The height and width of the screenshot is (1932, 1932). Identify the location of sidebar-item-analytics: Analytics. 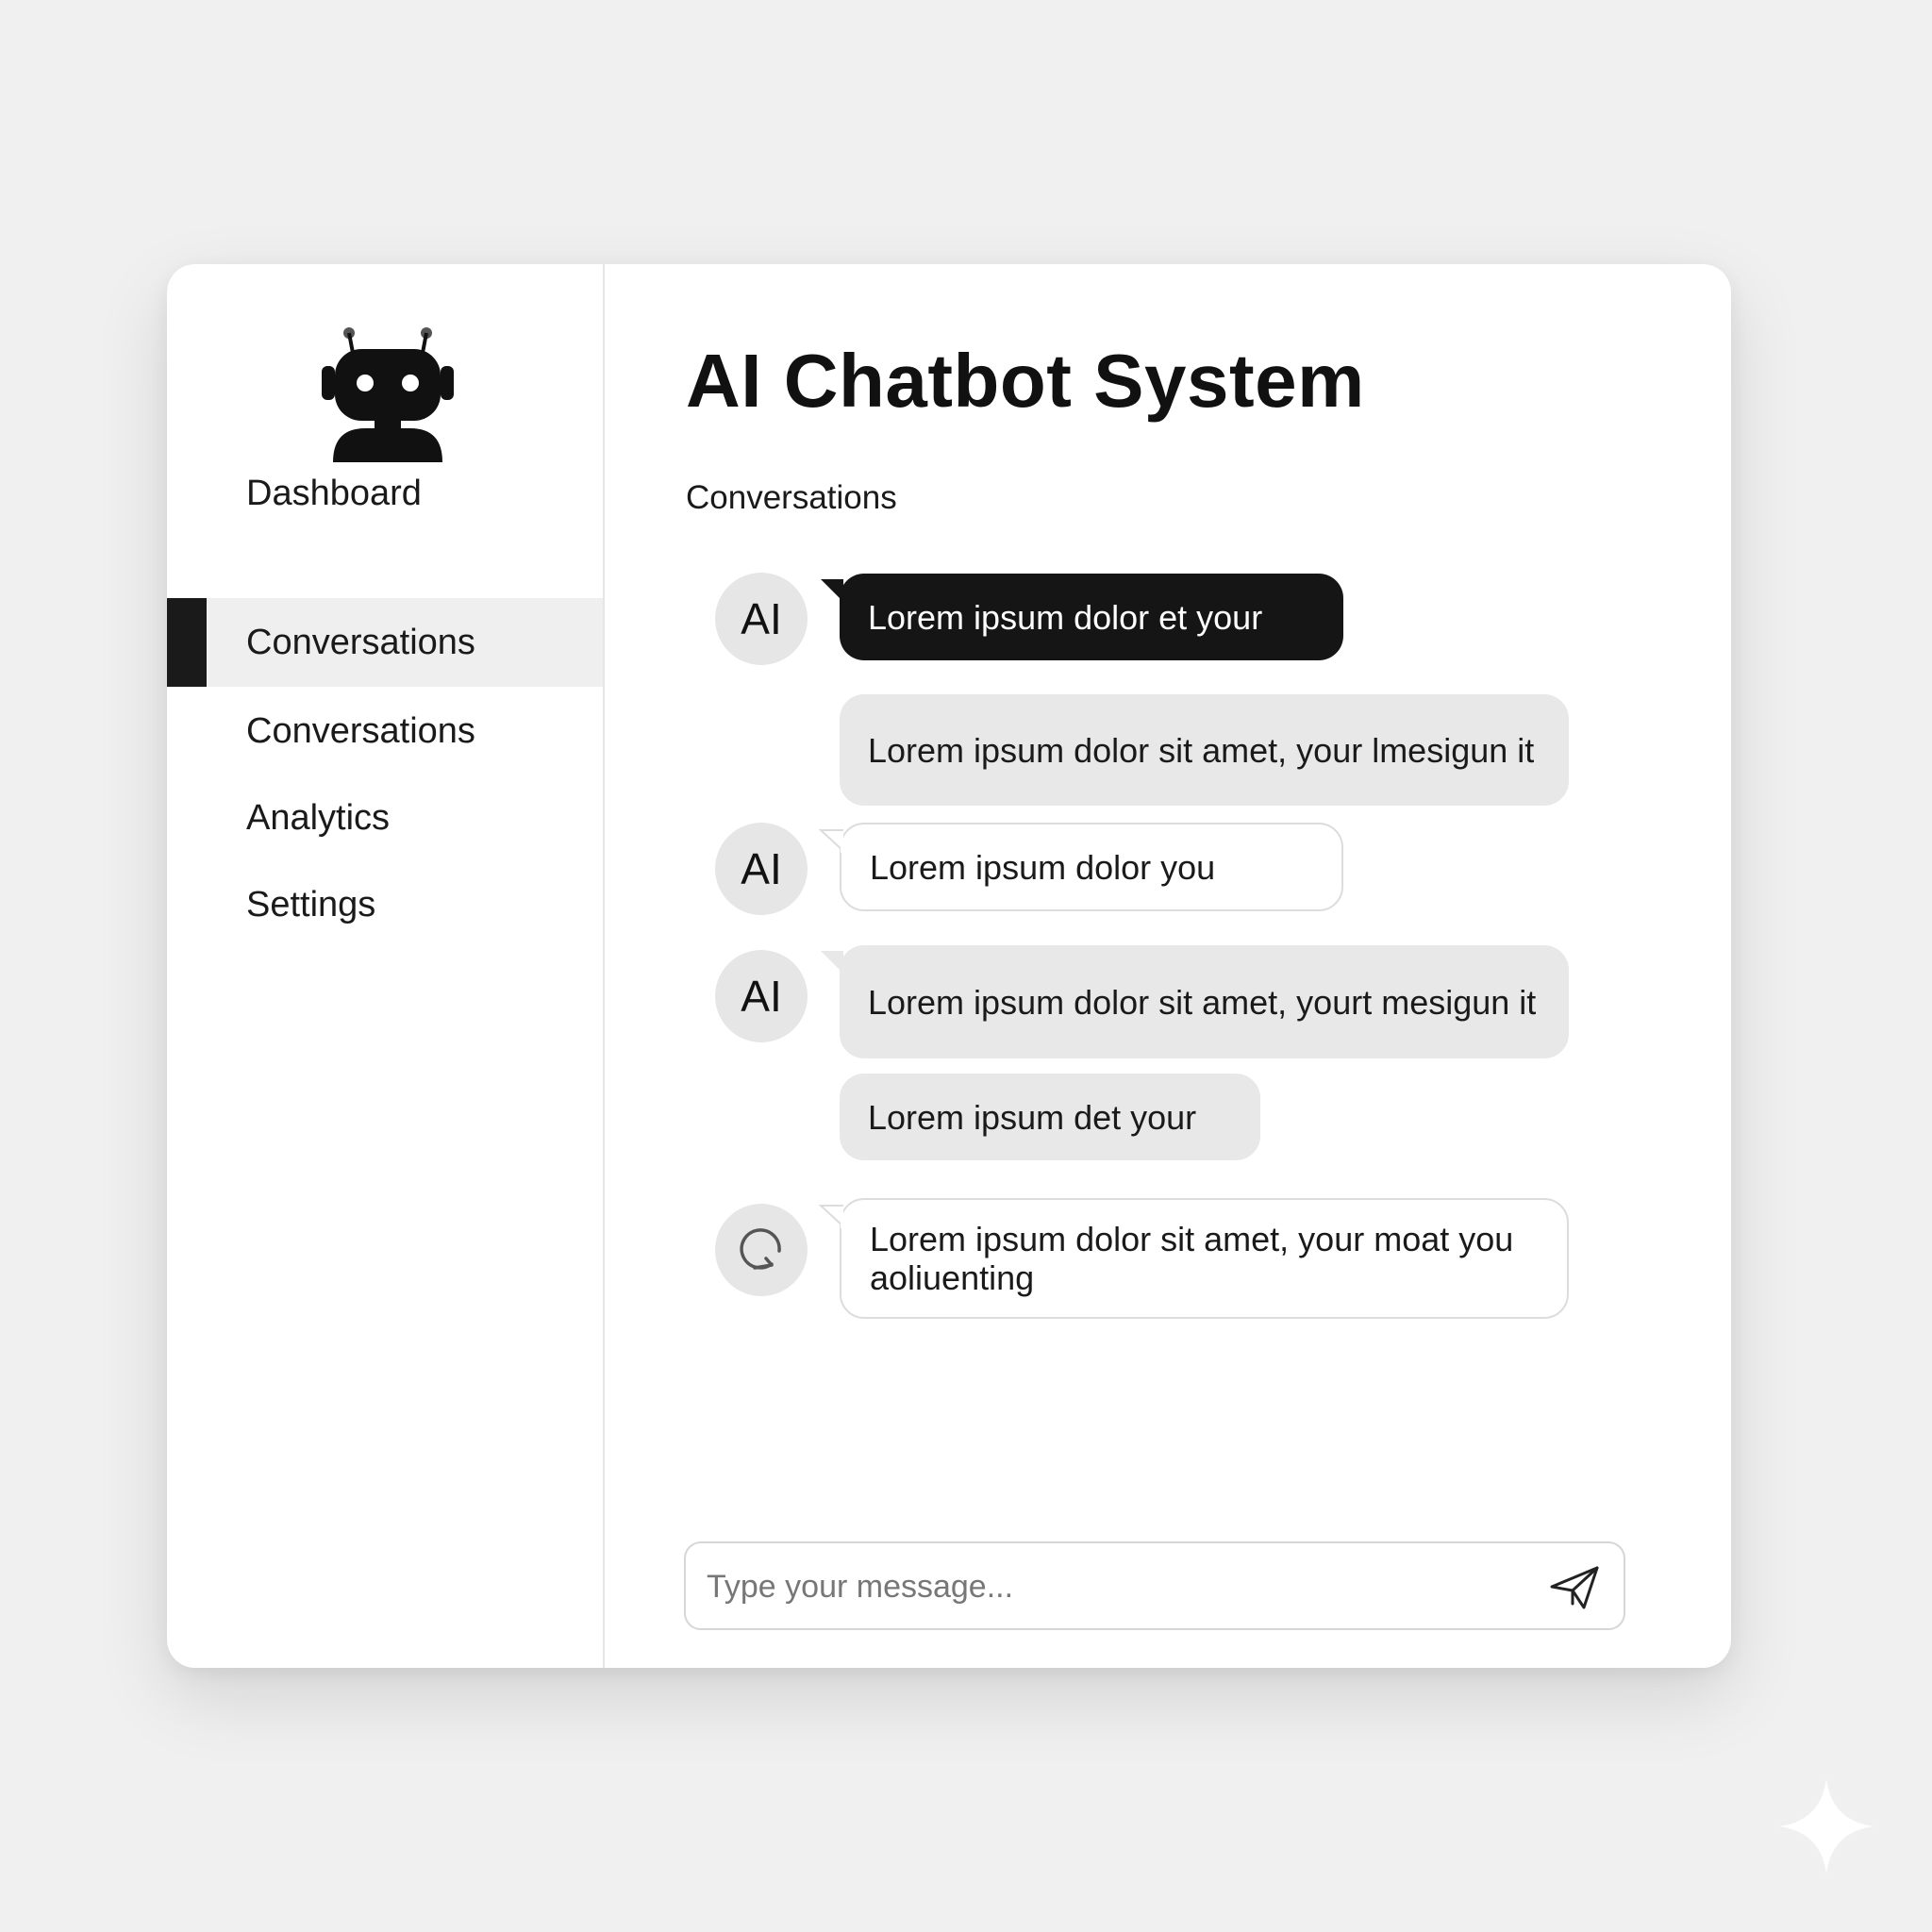
(385, 818).